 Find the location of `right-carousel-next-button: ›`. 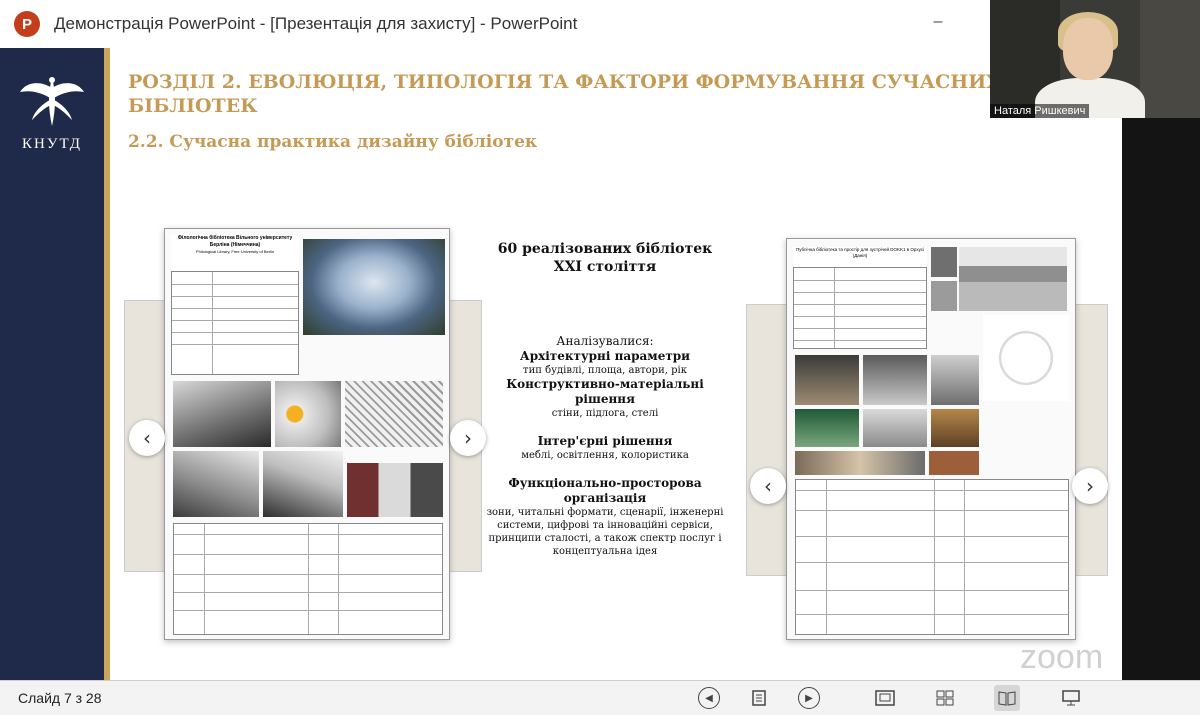

right-carousel-next-button: › is located at coordinates (1090, 486).